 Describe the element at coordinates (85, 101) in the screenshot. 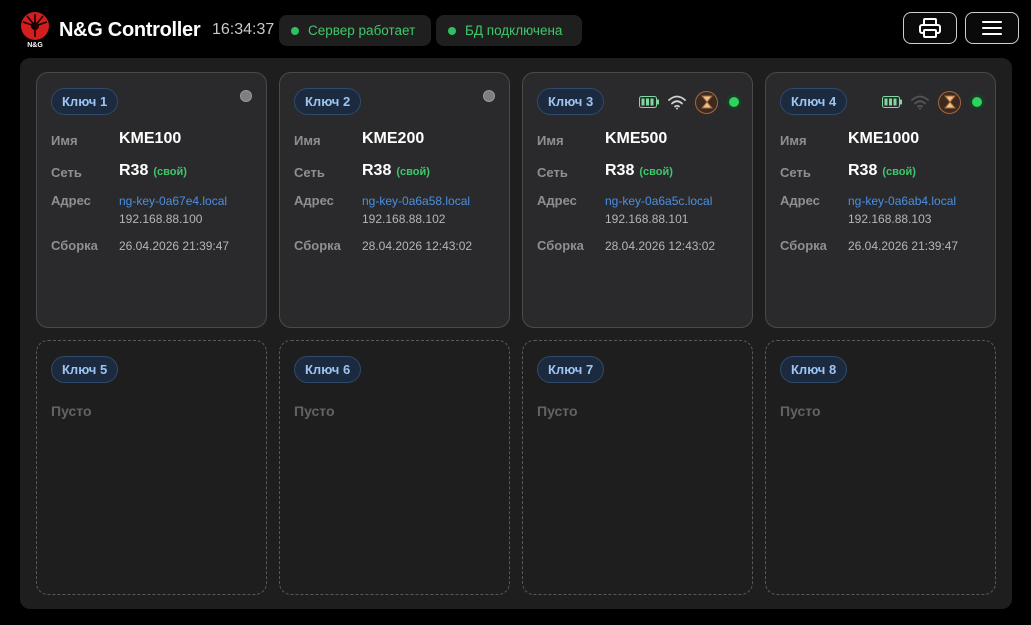

I see `key-badge: Ключ 1` at that location.